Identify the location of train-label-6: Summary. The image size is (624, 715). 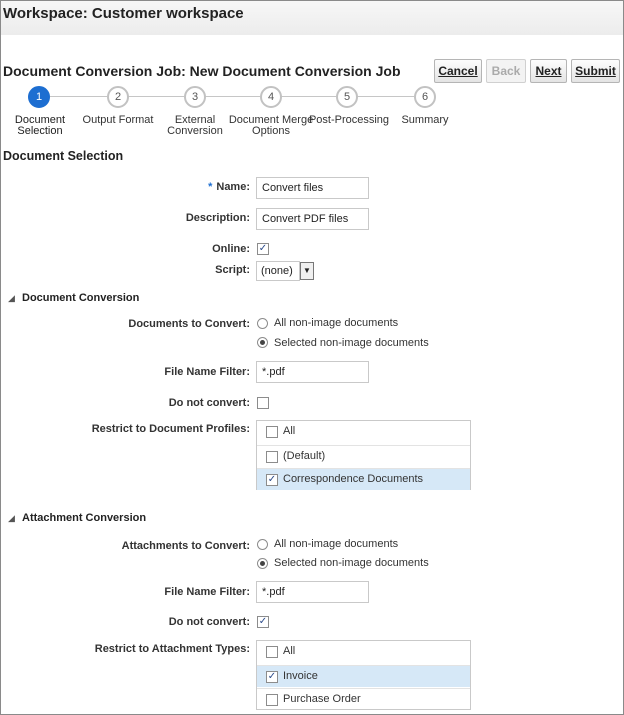
(425, 120).